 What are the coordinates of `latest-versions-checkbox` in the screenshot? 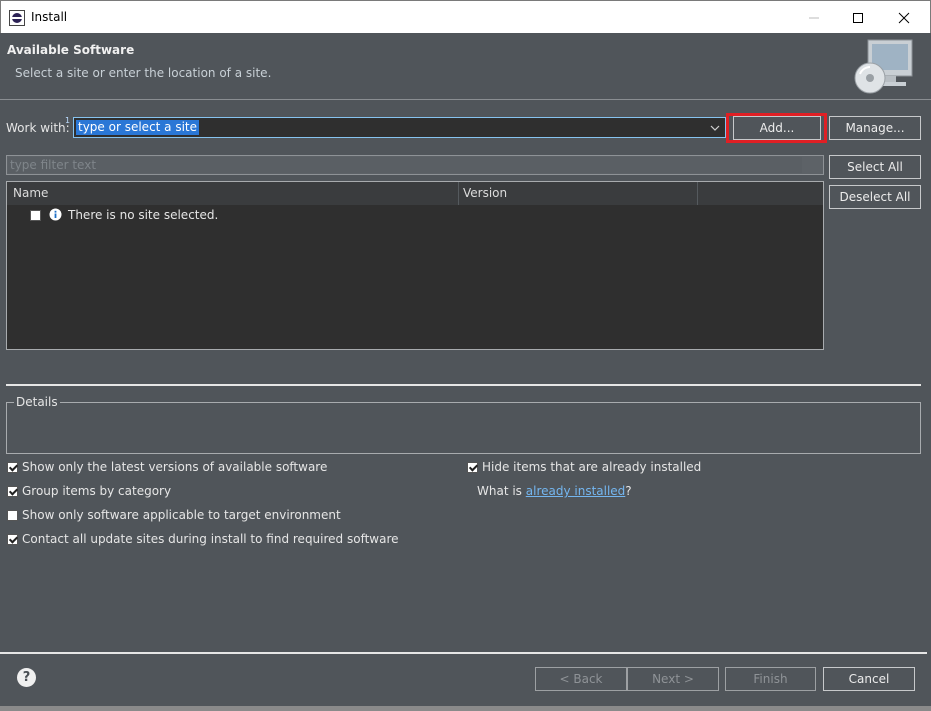 It's located at (12, 467).